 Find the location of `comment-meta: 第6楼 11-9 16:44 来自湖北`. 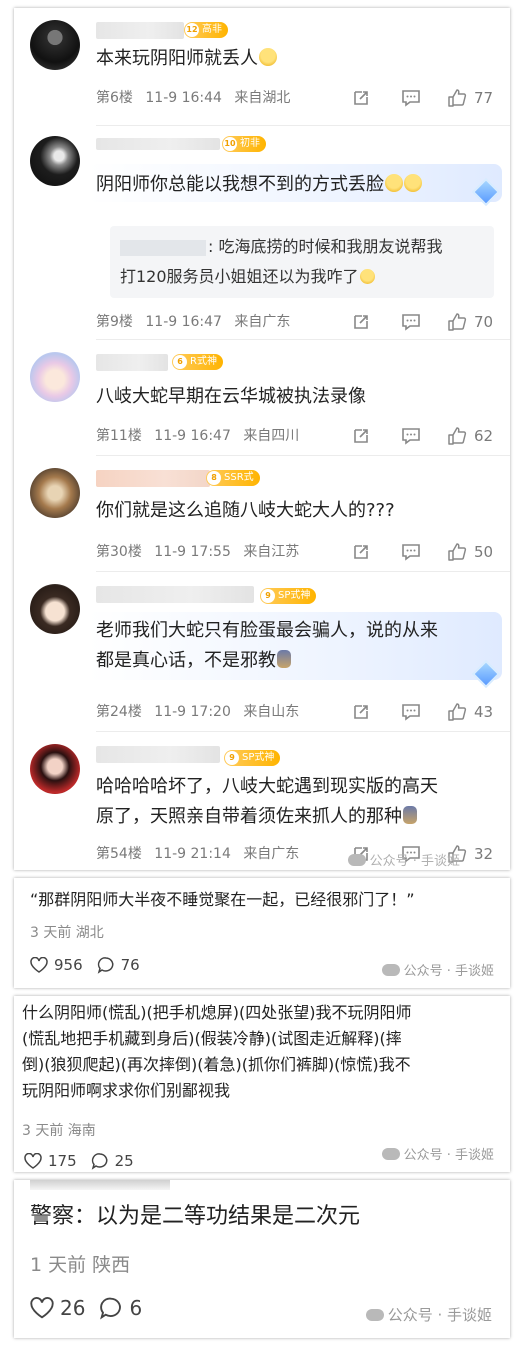

comment-meta: 第6楼 11-9 16:44 来自湖北 is located at coordinates (193, 98).